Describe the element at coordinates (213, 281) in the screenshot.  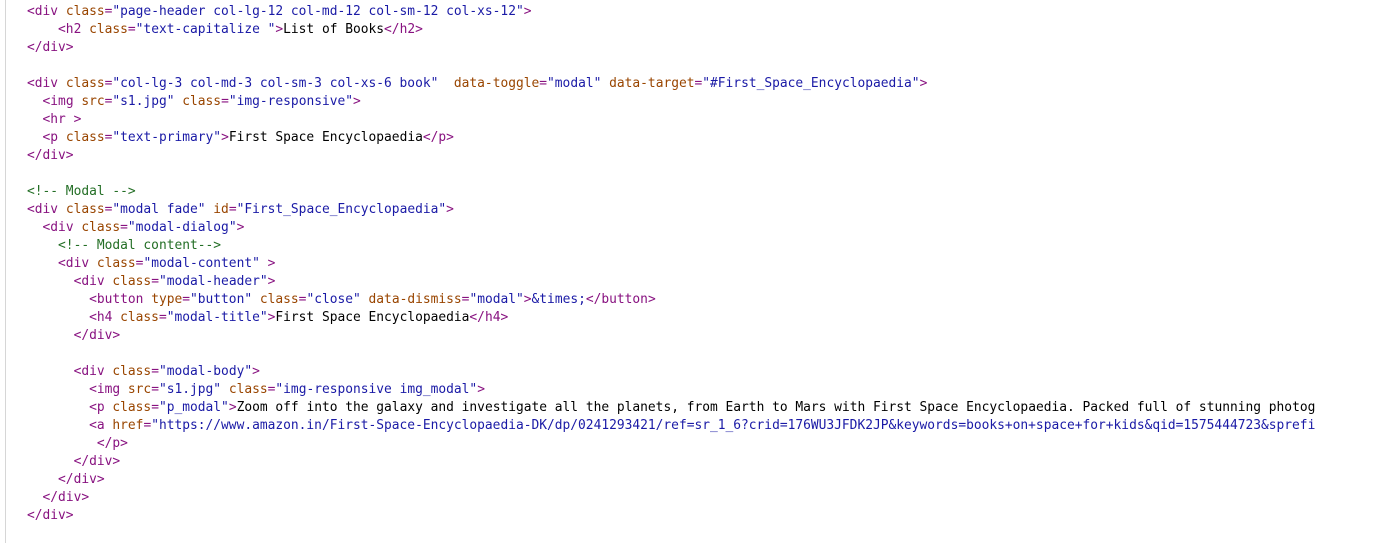
I see `code-token-val: "modal-header"` at that location.